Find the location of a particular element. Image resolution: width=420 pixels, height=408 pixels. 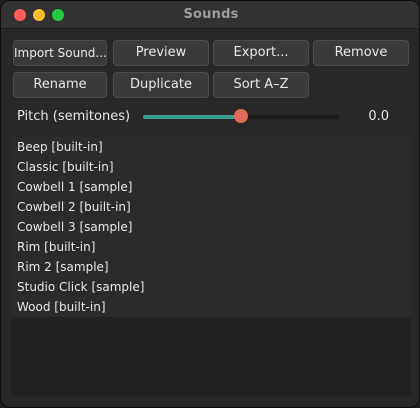

pitch-label: Pitch (semitones) is located at coordinates (74, 116).